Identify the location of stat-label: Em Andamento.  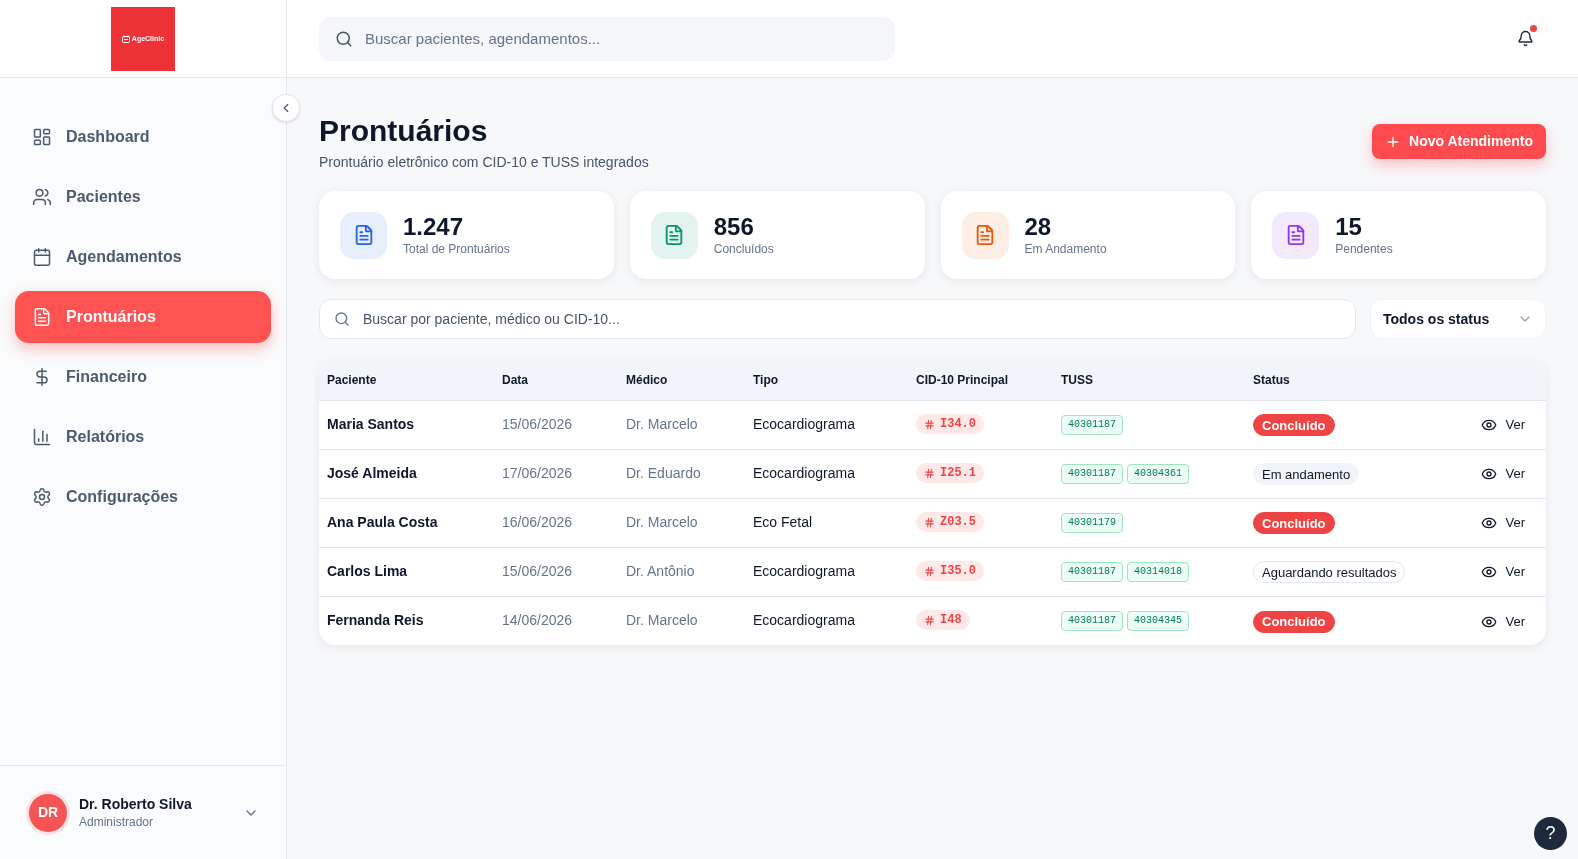
(1065, 249).